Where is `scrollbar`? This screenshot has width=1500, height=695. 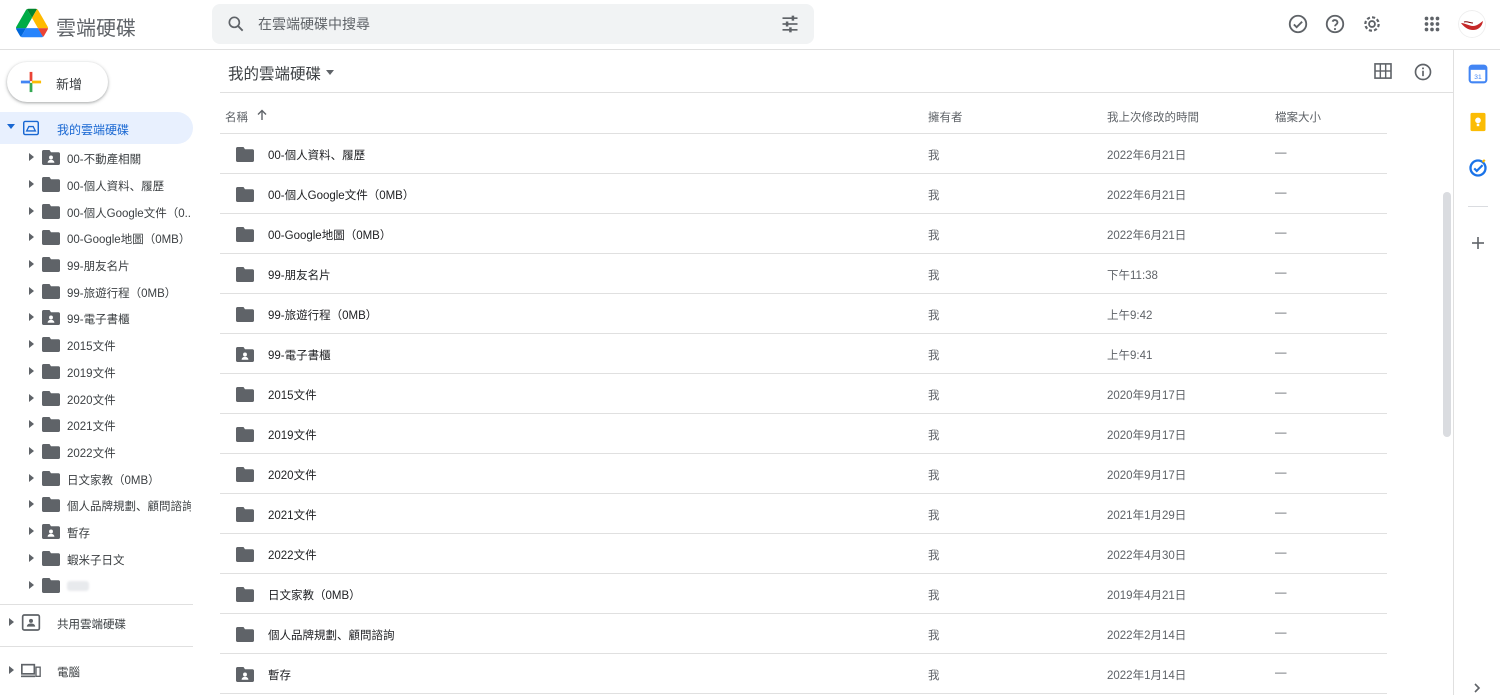 scrollbar is located at coordinates (1447, 314).